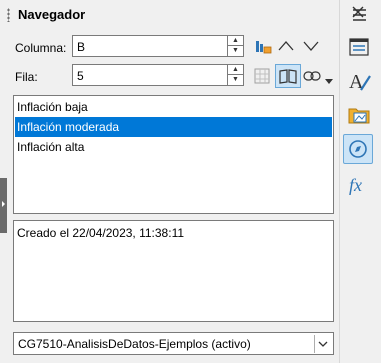 This screenshot has width=381, height=363. What do you see at coordinates (339, 181) in the screenshot?
I see `sidebar-divider` at bounding box center [339, 181].